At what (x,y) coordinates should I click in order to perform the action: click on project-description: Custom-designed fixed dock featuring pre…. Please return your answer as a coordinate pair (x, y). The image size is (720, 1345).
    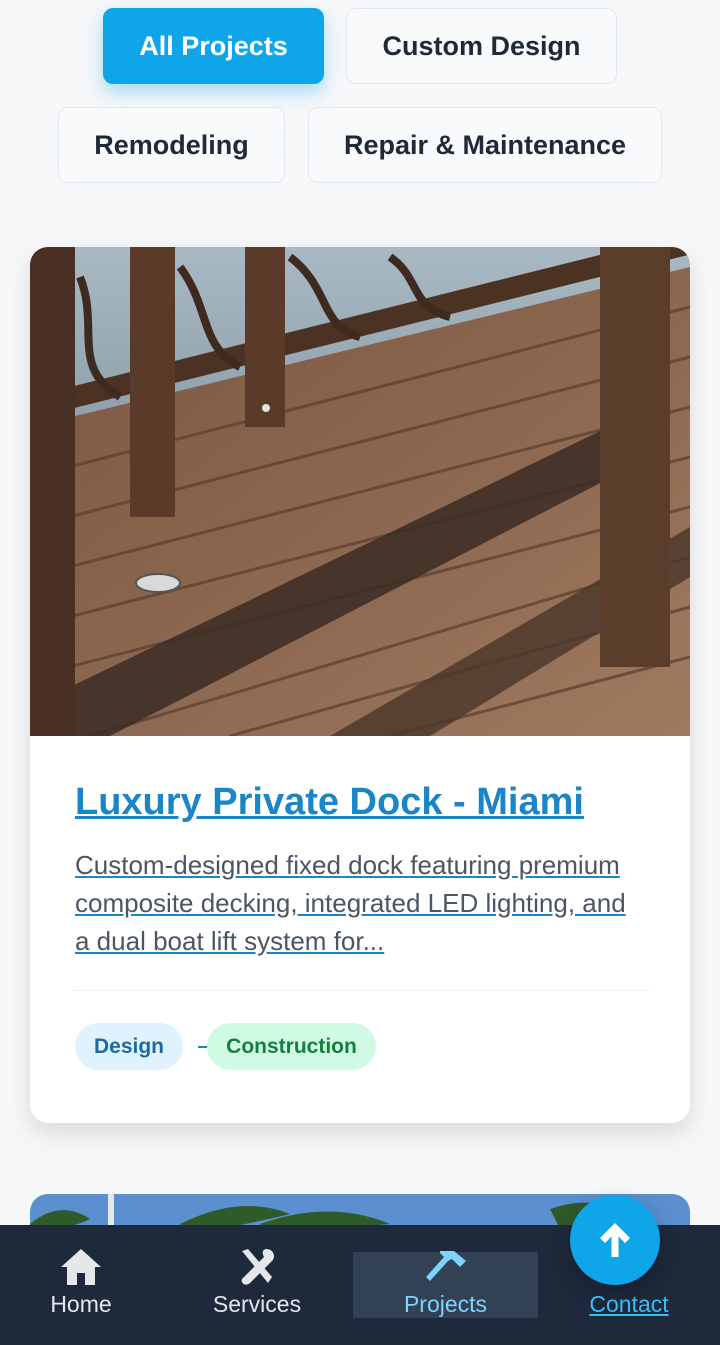
    Looking at the image, I should click on (361, 903).